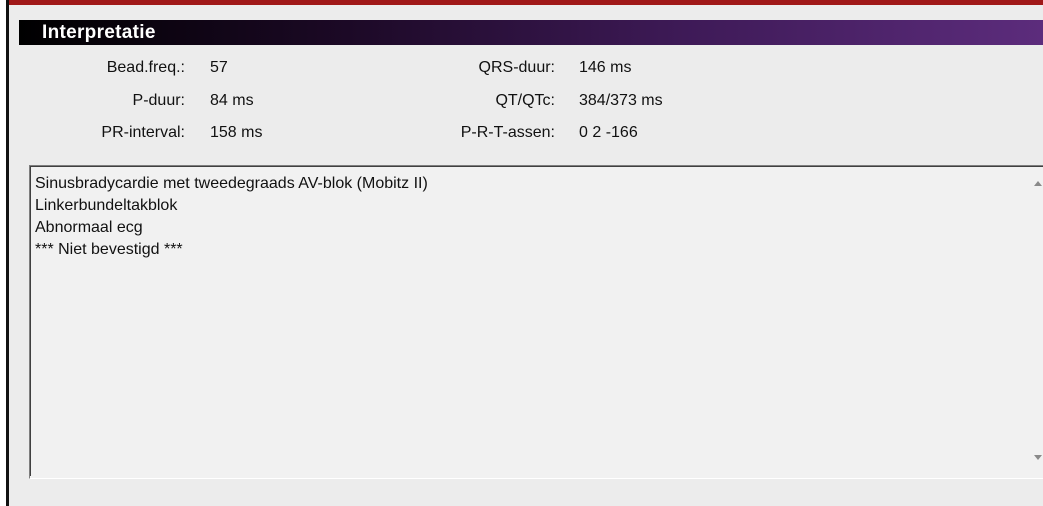  What do you see at coordinates (143, 132) in the screenshot?
I see `pr-interval-label: PR-interval:` at bounding box center [143, 132].